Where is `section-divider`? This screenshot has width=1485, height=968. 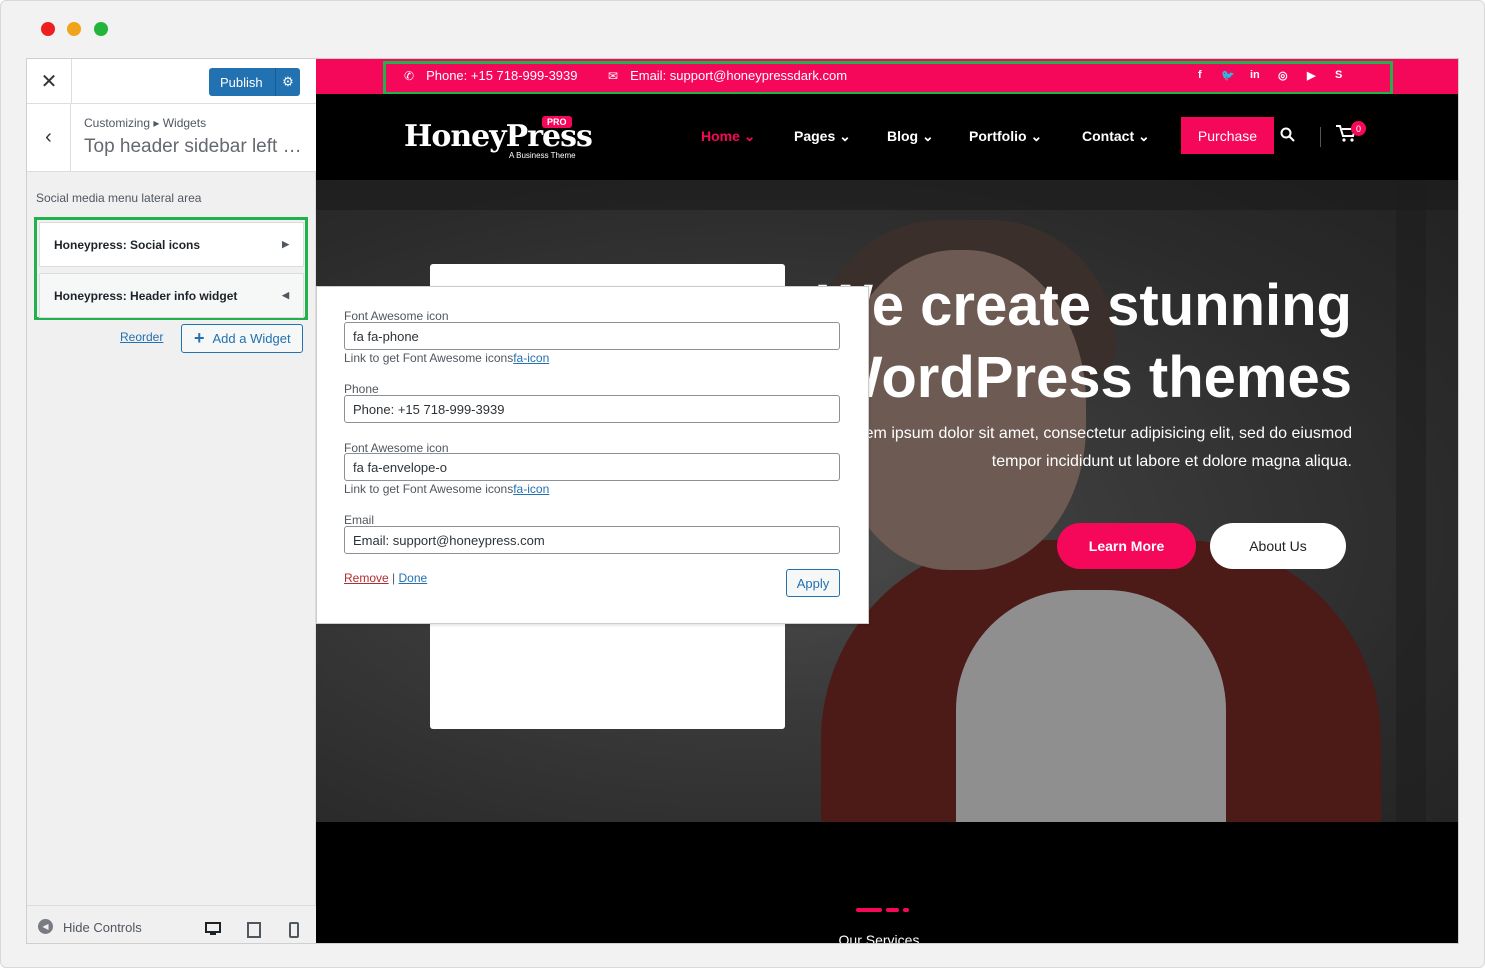
section-divider is located at coordinates (882, 910).